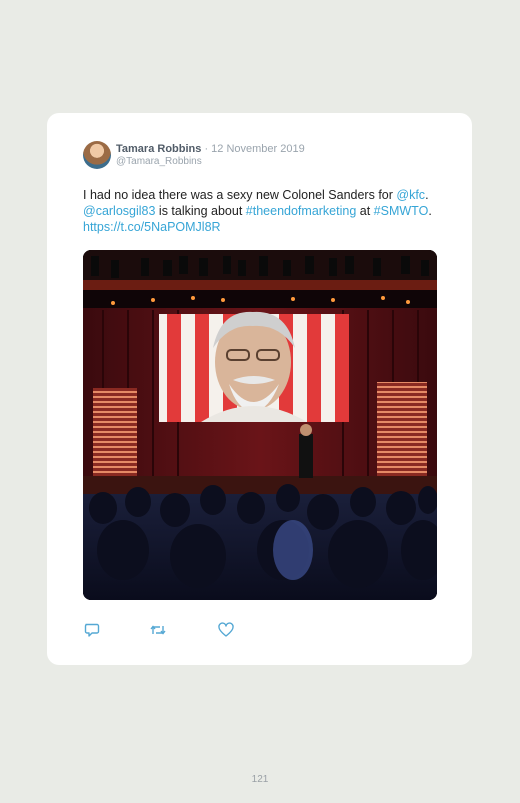 This screenshot has width=520, height=803. I want to click on tweet-text-segment: at, so click(365, 211).